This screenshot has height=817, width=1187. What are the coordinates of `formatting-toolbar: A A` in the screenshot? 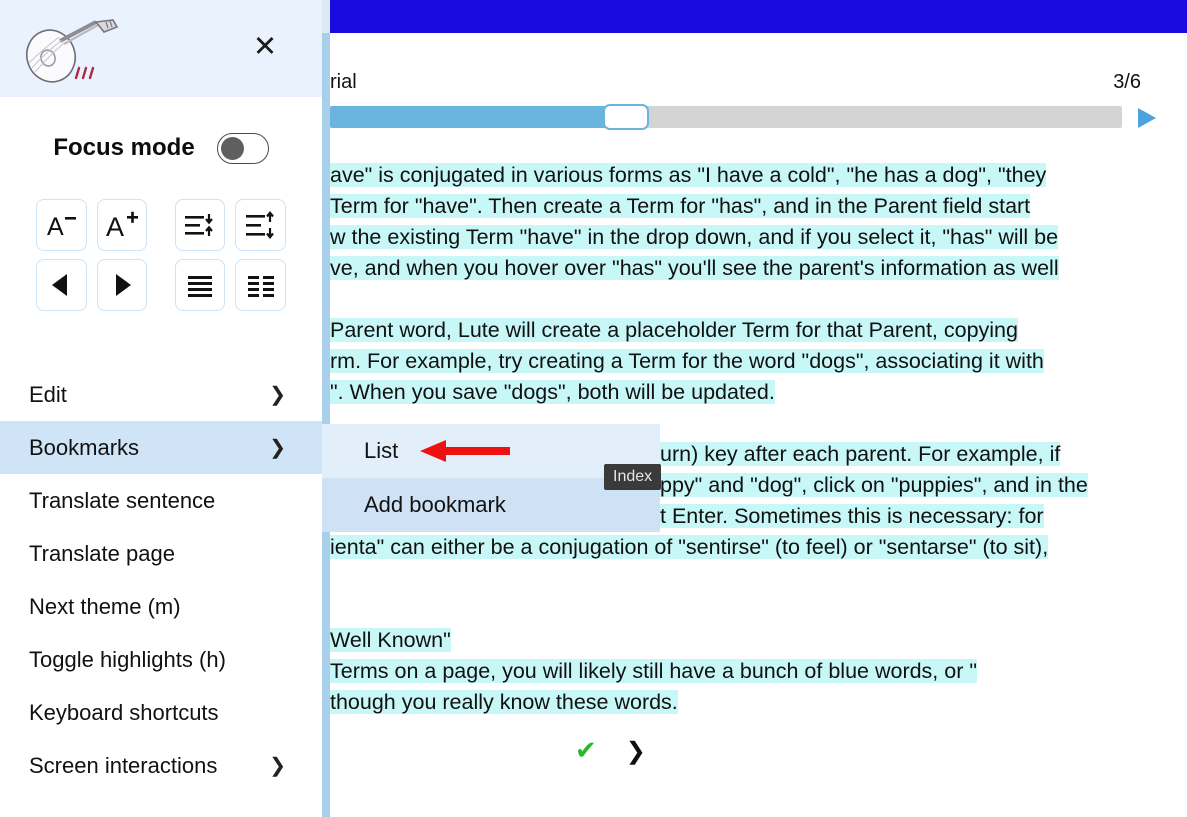 It's located at (161, 259).